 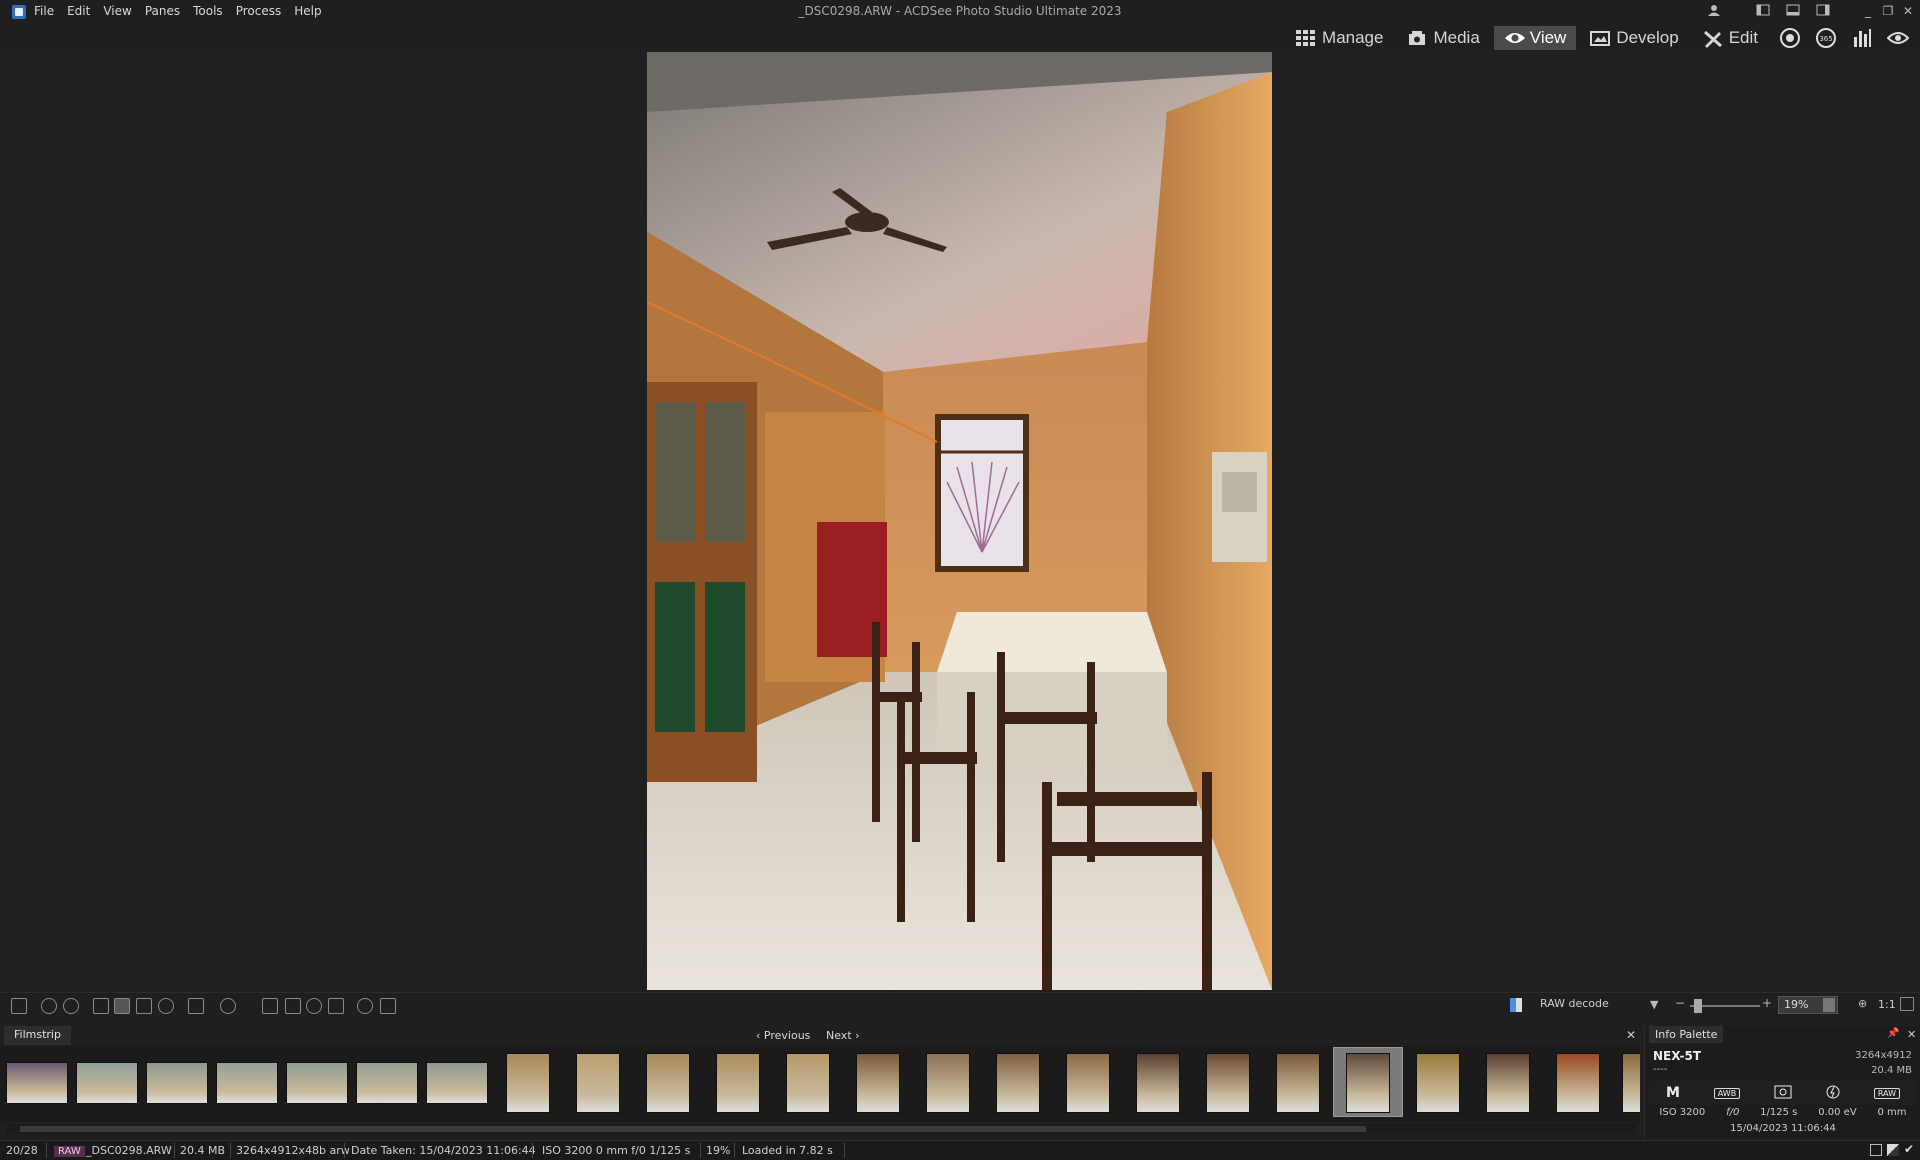 I want to click on previous-button: ‹ Previous, so click(x=783, y=1035).